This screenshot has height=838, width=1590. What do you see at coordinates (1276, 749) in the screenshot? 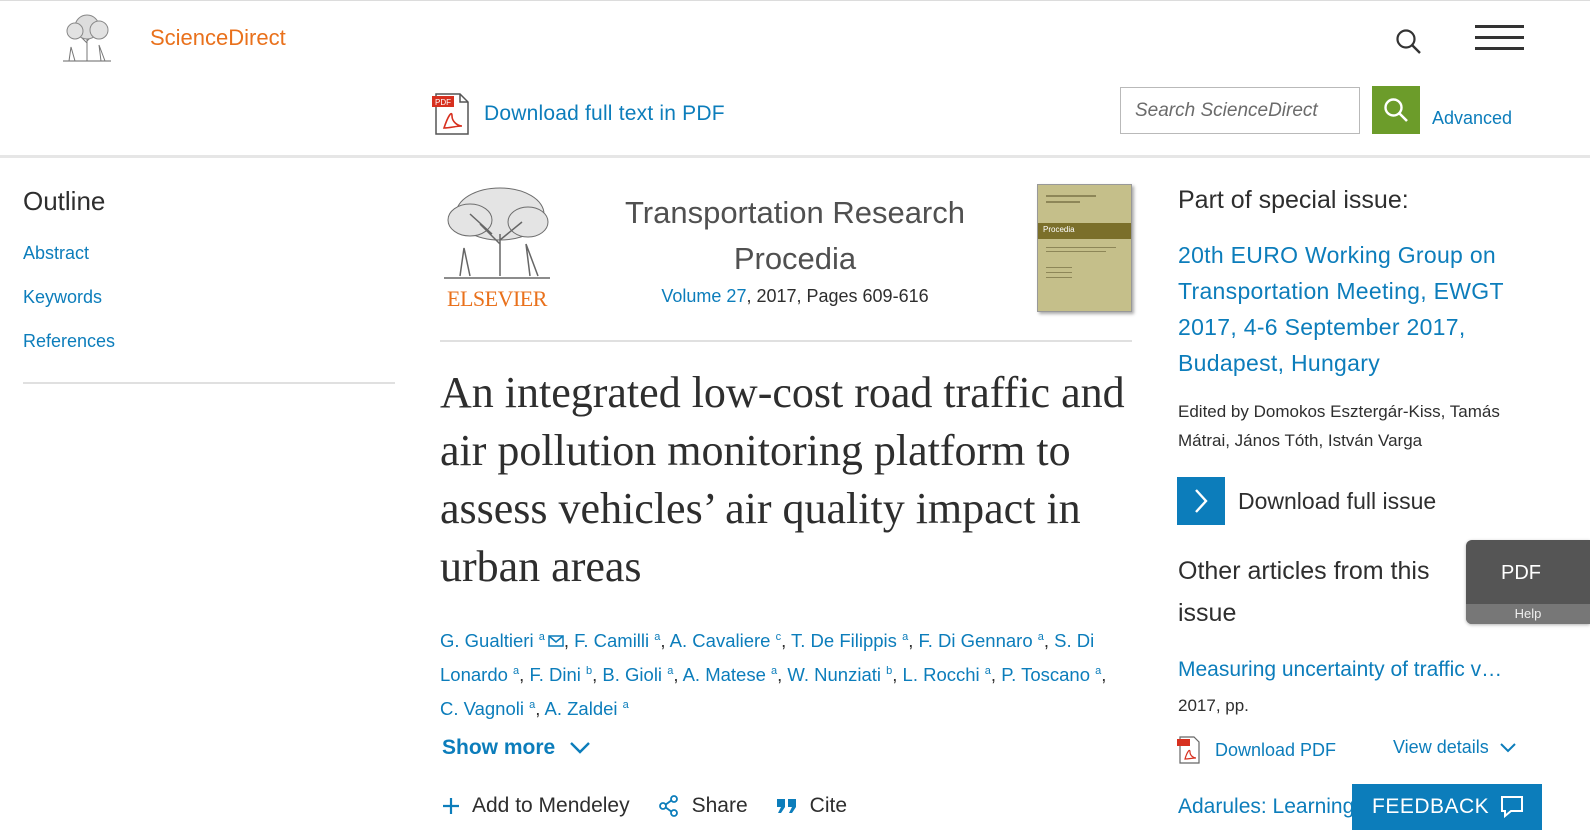
I see `related-download-pdf-label: Download PDF` at bounding box center [1276, 749].